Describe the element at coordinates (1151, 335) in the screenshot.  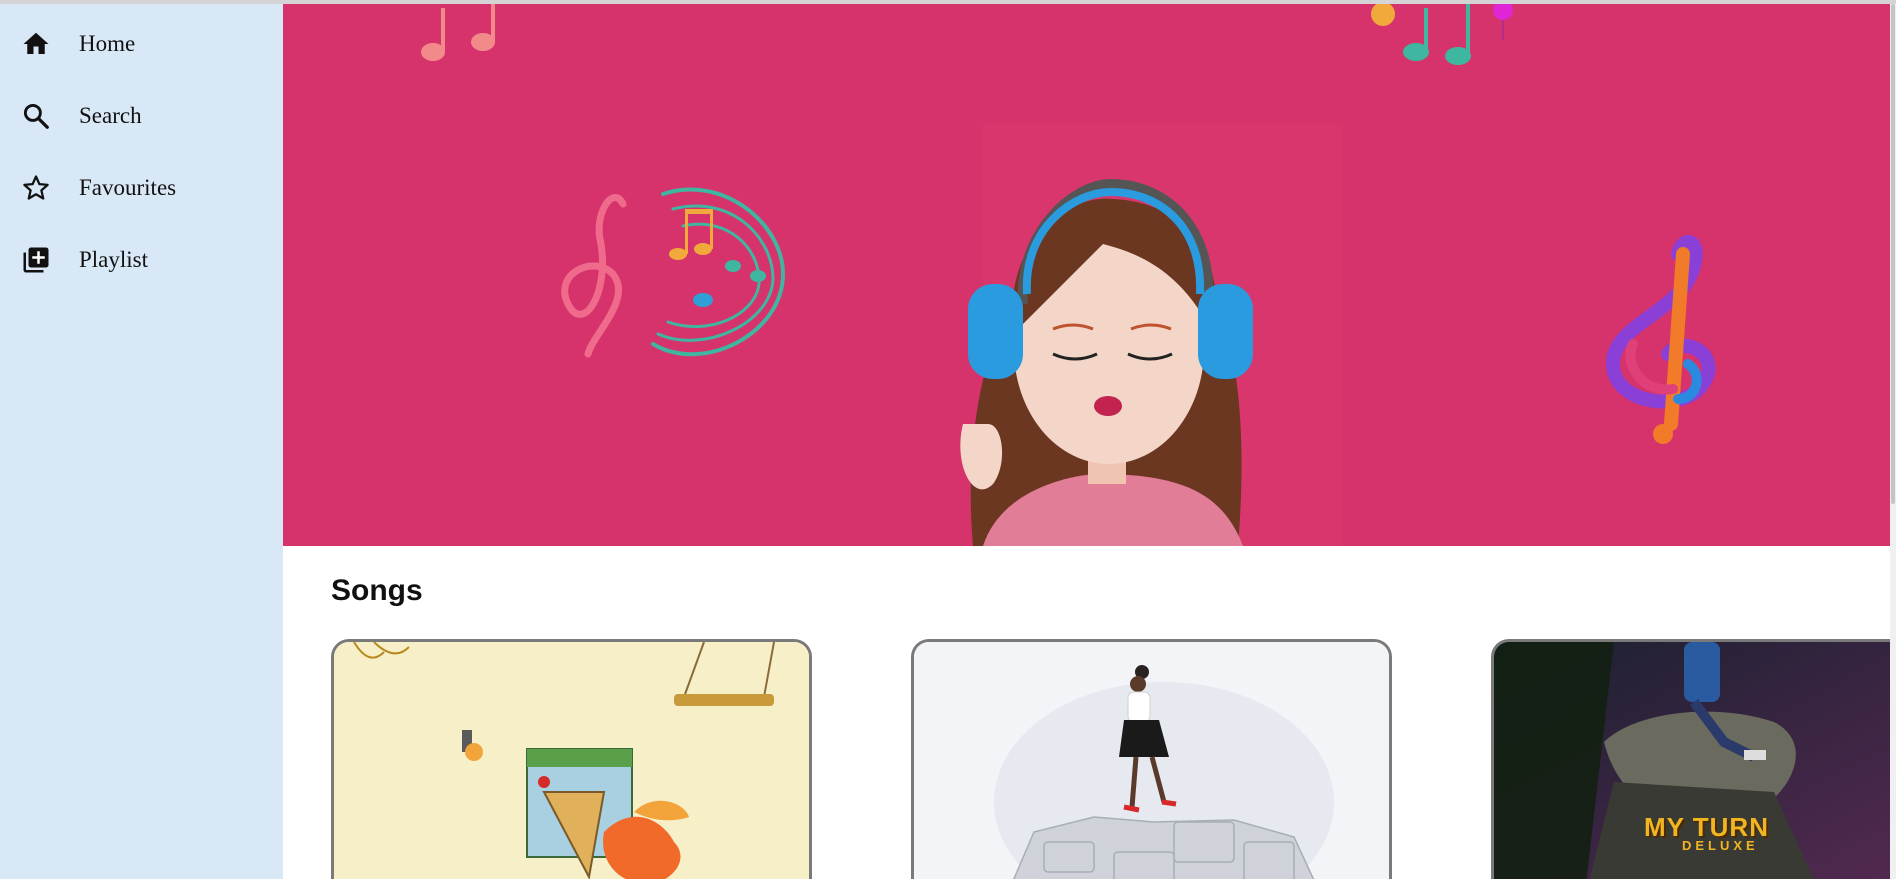
I see `girl-with-headphones-illustration` at that location.